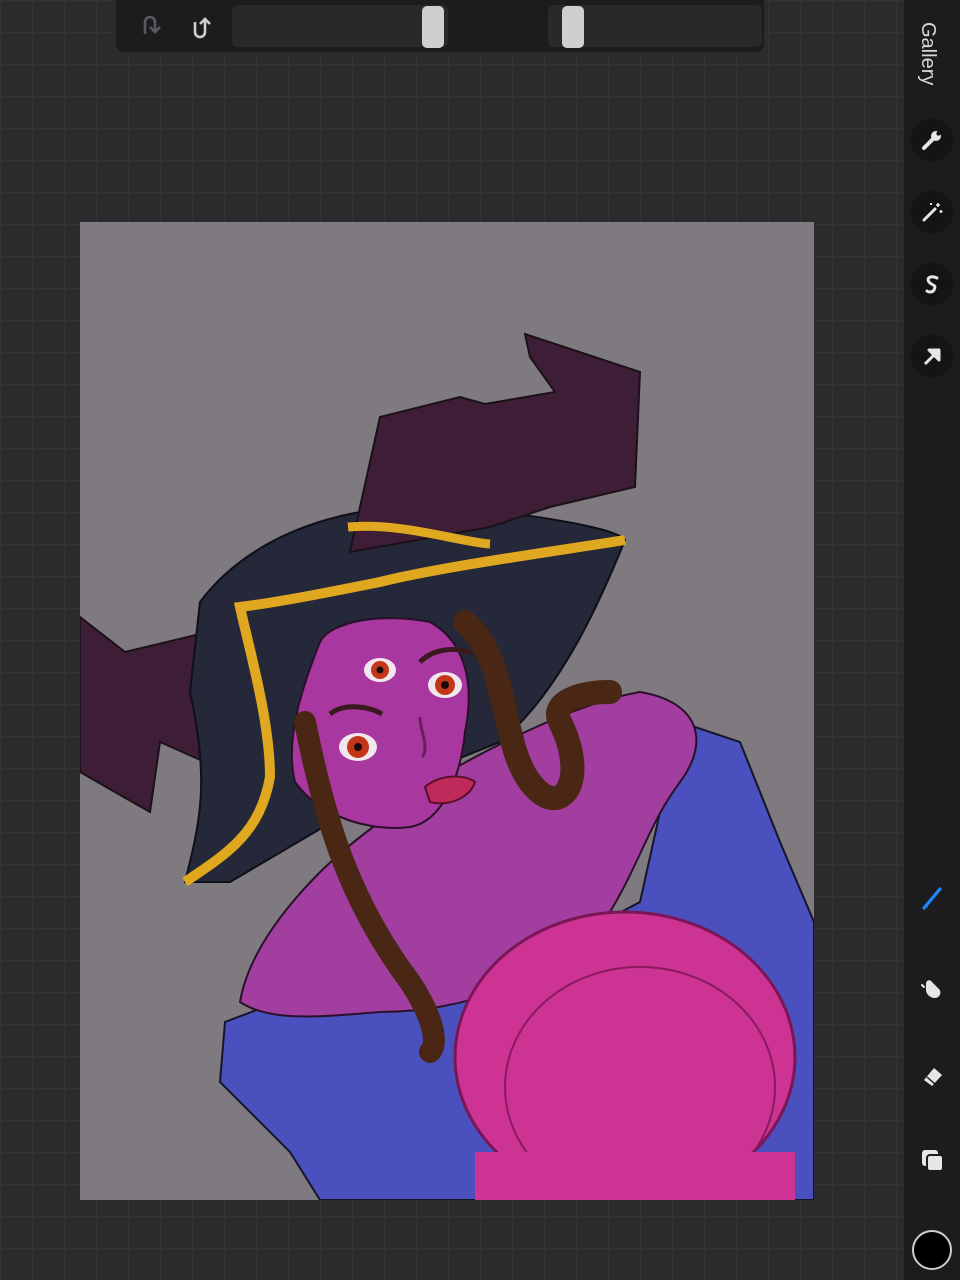  I want to click on selection-s-icon, so click(932, 284).